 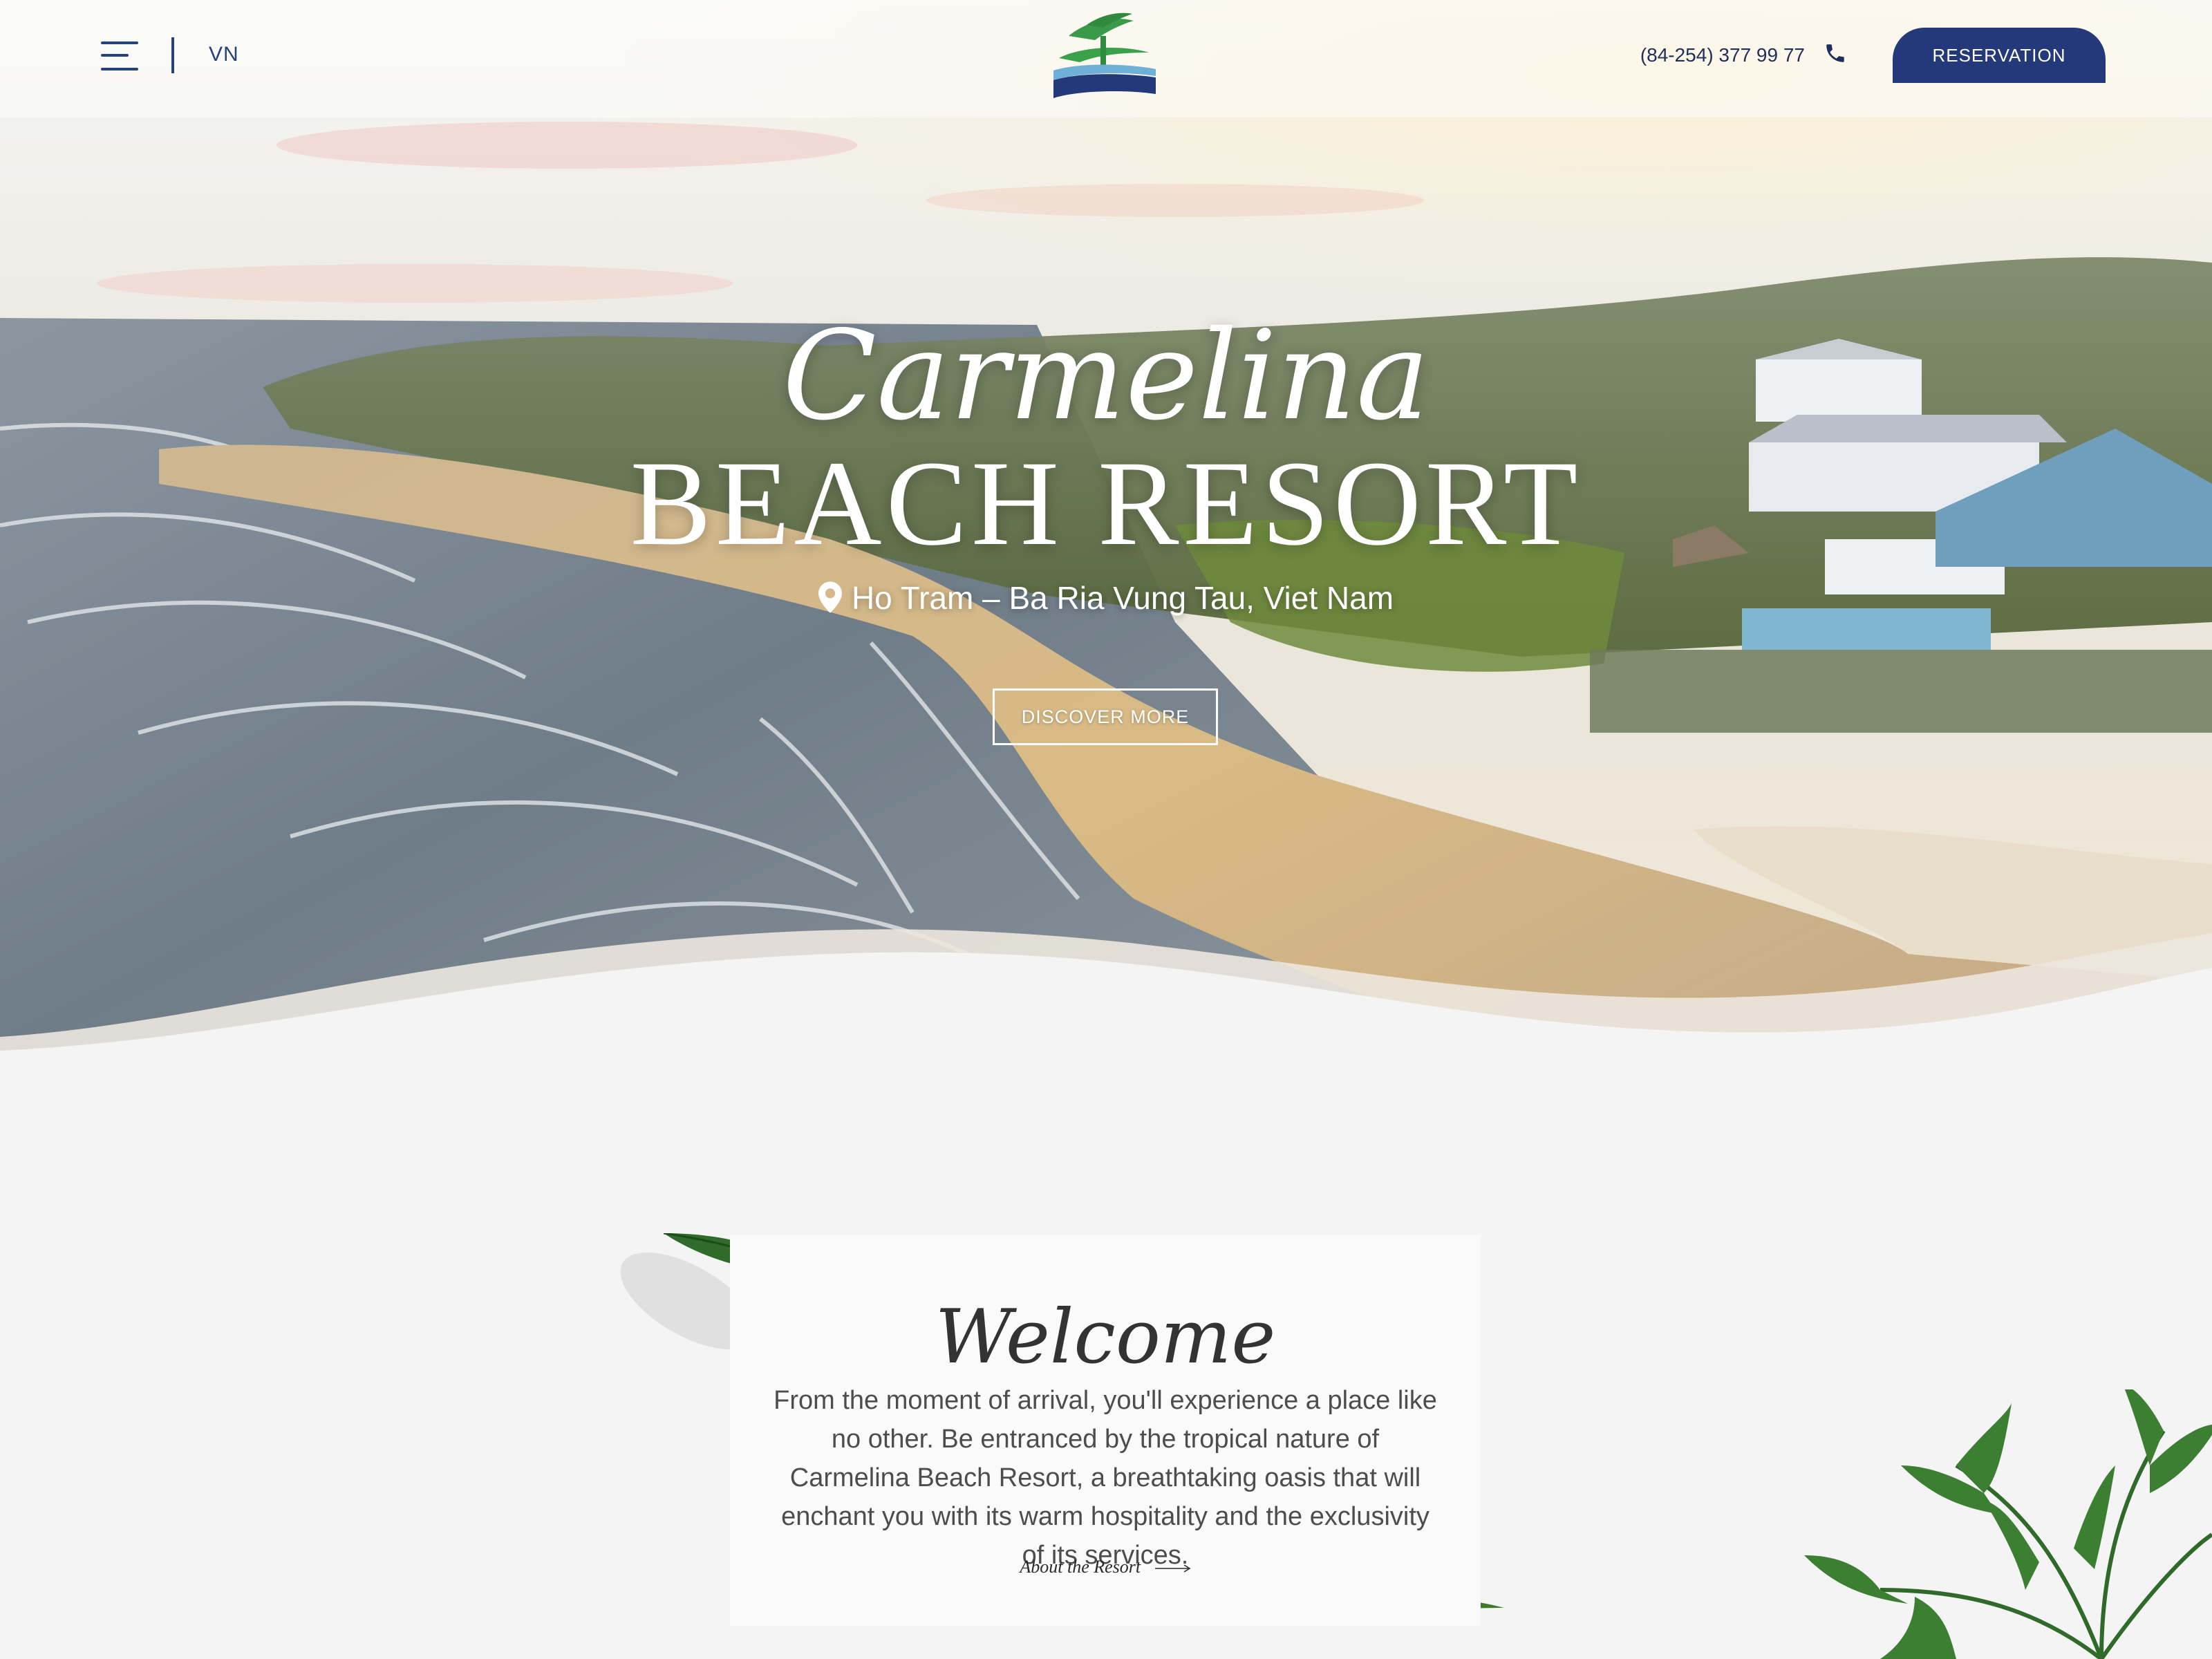 What do you see at coordinates (1999, 55) in the screenshot?
I see `reservation-button: RESERVATION` at bounding box center [1999, 55].